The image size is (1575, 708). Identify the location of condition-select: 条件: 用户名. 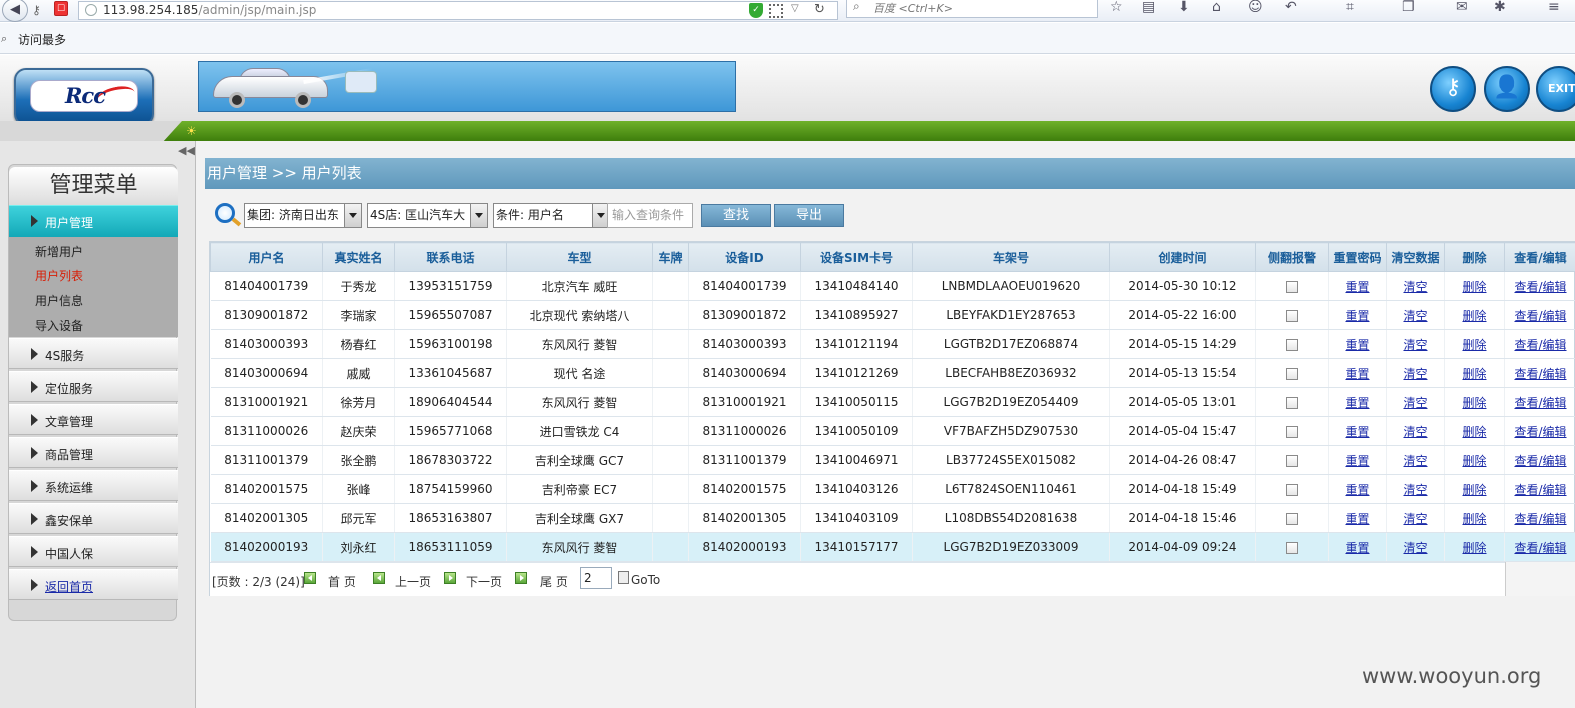
(551, 215).